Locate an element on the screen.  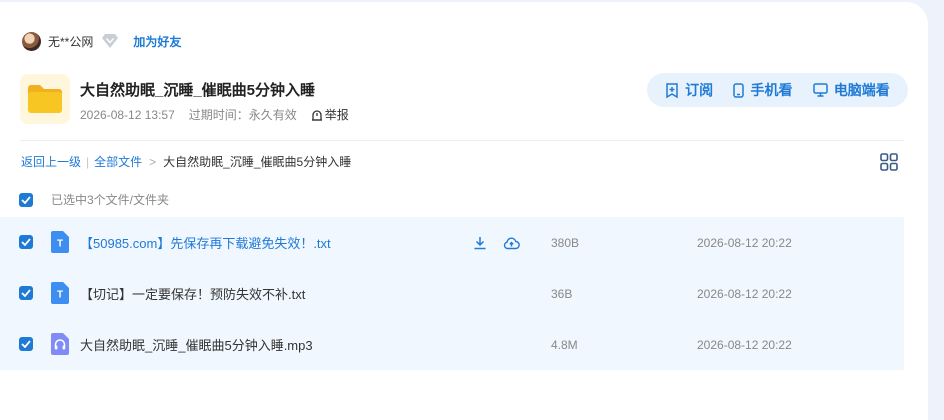
download-icon is located at coordinates (480, 242).